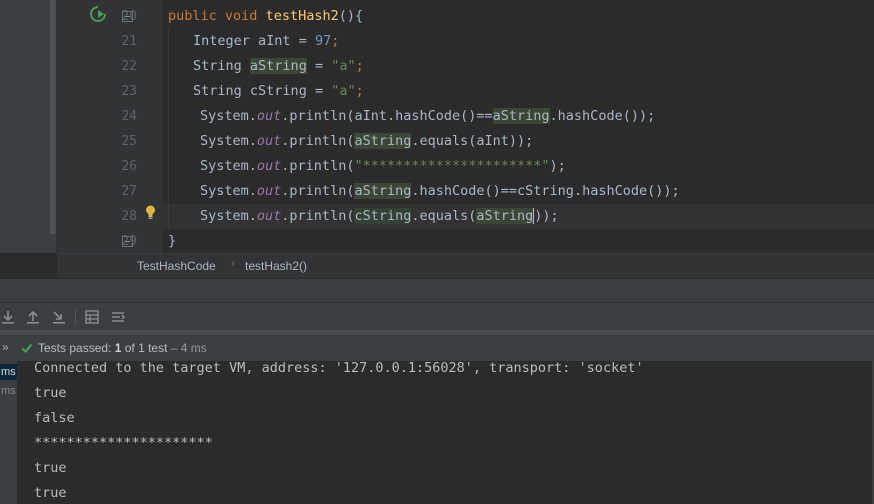 The height and width of the screenshot is (504, 874). Describe the element at coordinates (437, 316) in the screenshot. I see `run-toolbar` at that location.